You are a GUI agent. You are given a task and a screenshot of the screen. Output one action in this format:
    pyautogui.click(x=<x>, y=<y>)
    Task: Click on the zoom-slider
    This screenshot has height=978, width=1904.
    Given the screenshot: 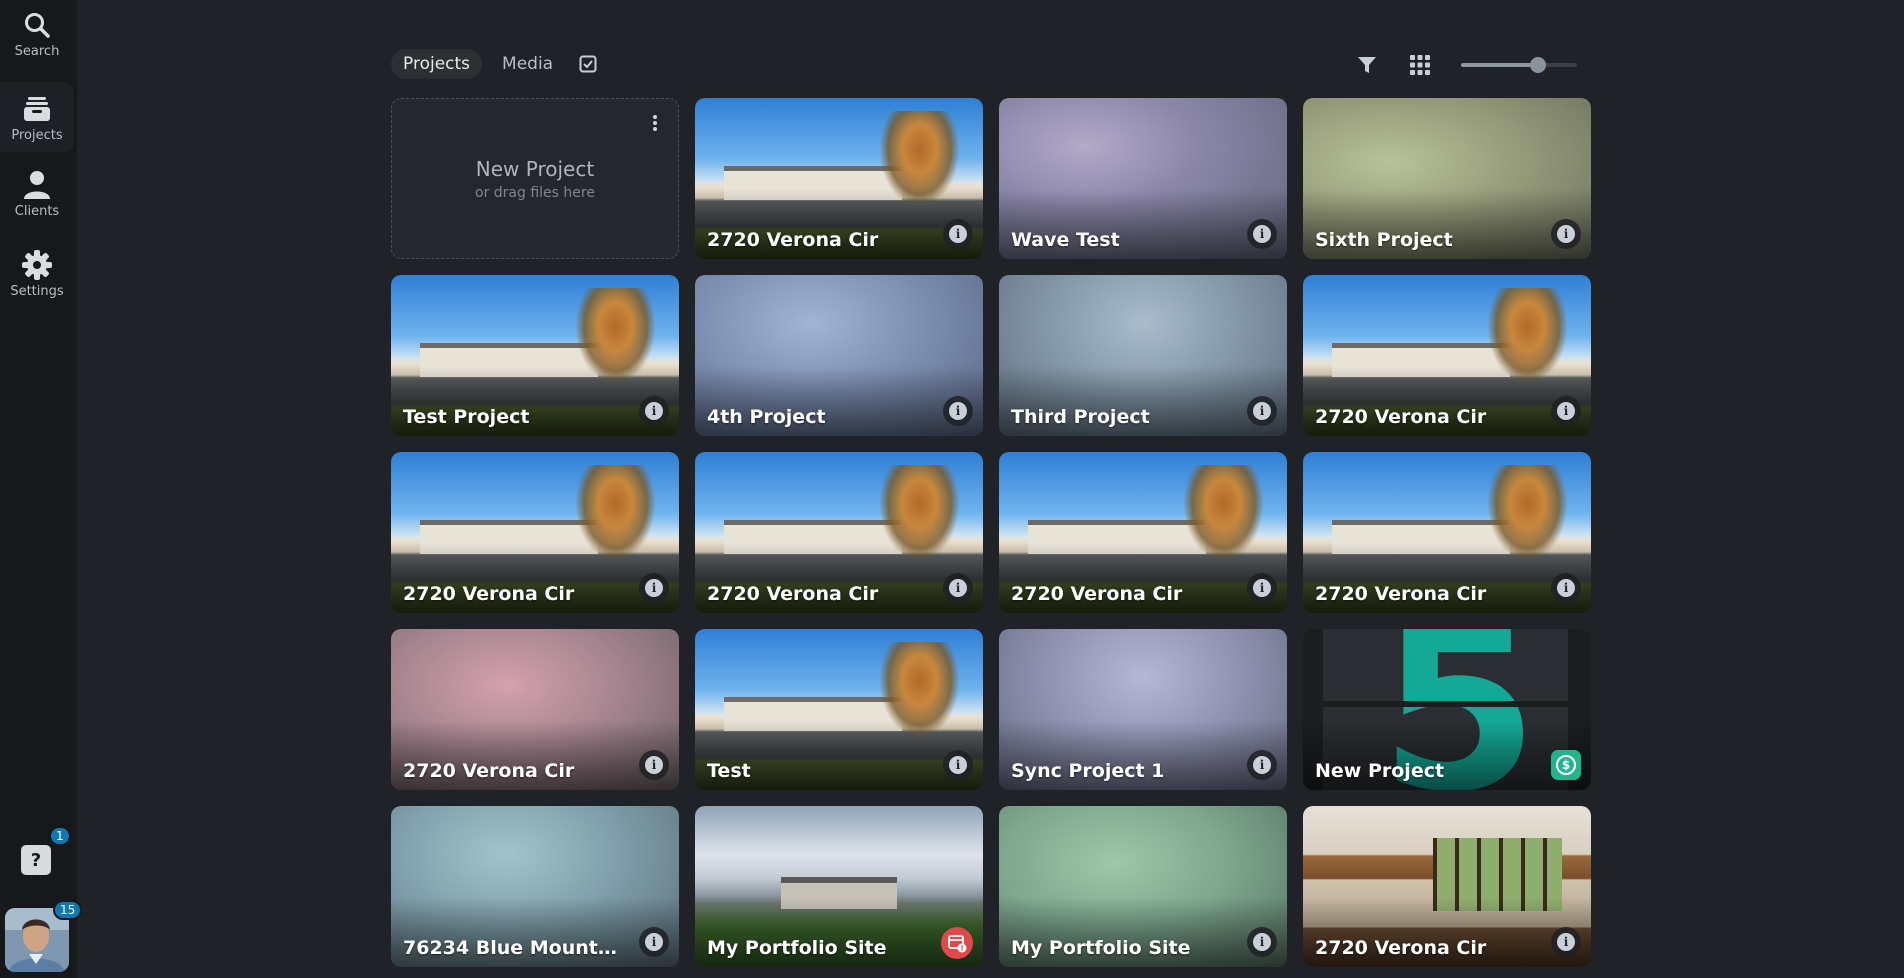 What is the action you would take?
    pyautogui.click(x=1519, y=65)
    